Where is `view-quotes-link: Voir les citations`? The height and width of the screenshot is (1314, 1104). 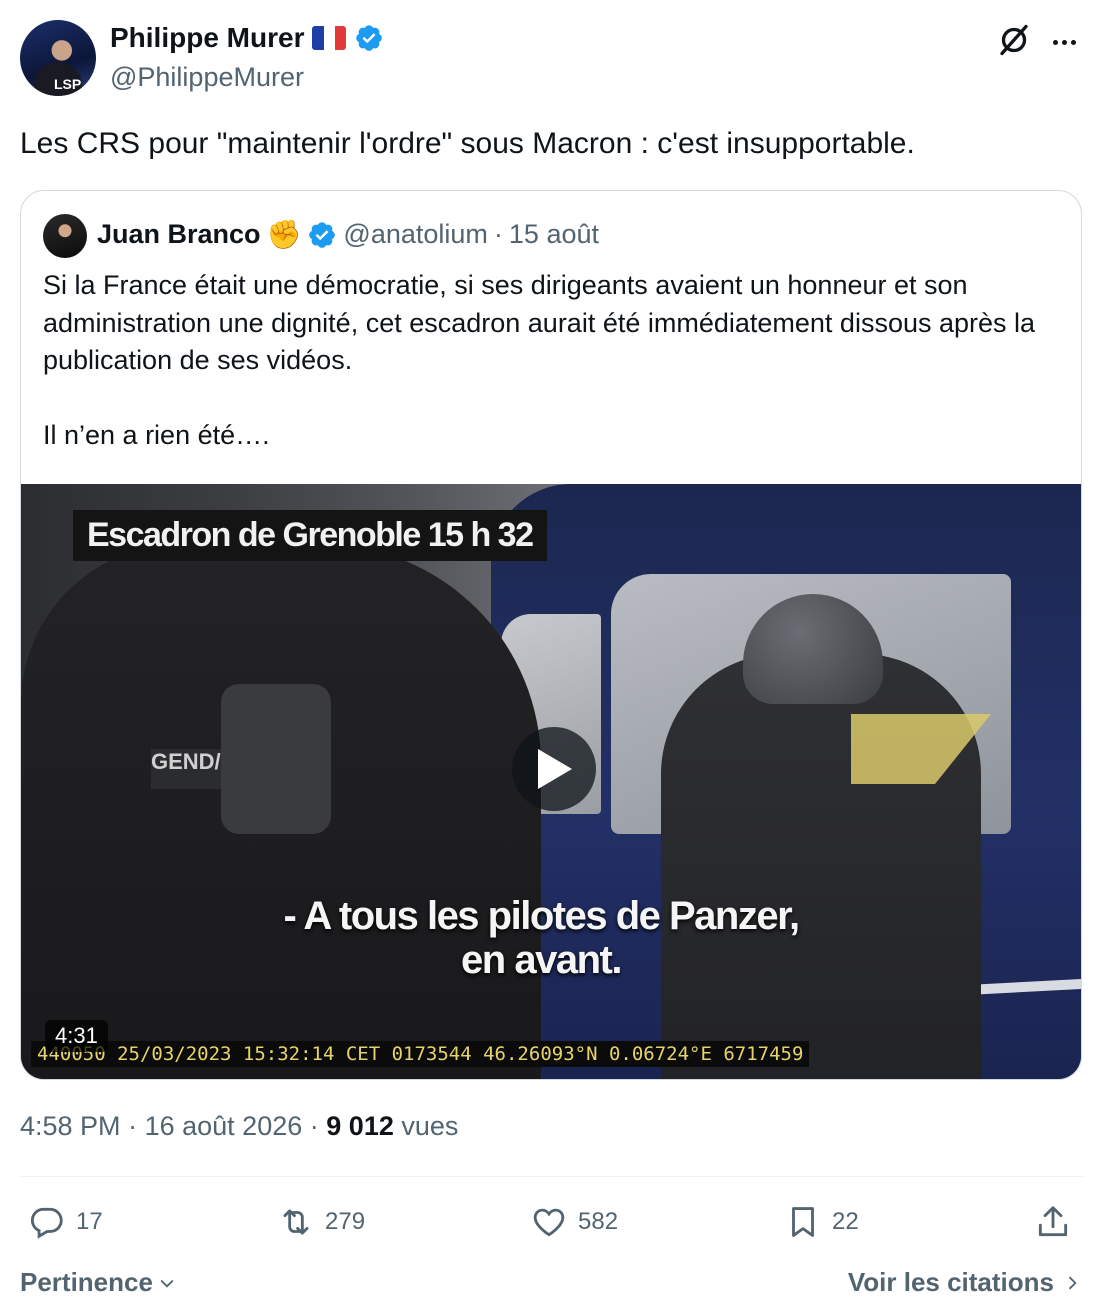 view-quotes-link: Voir les citations is located at coordinates (965, 1282).